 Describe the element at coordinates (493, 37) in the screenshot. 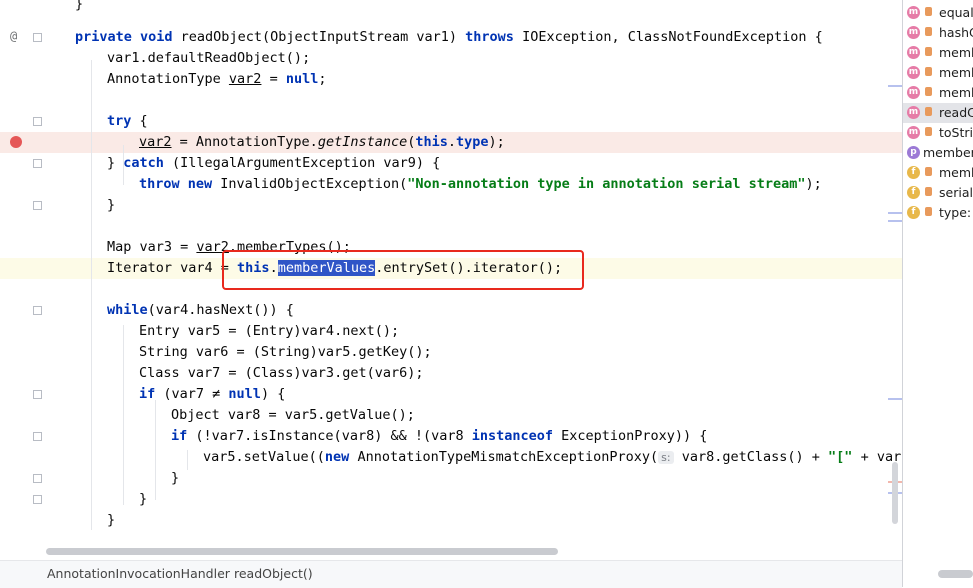

I see `code-token: throws` at that location.